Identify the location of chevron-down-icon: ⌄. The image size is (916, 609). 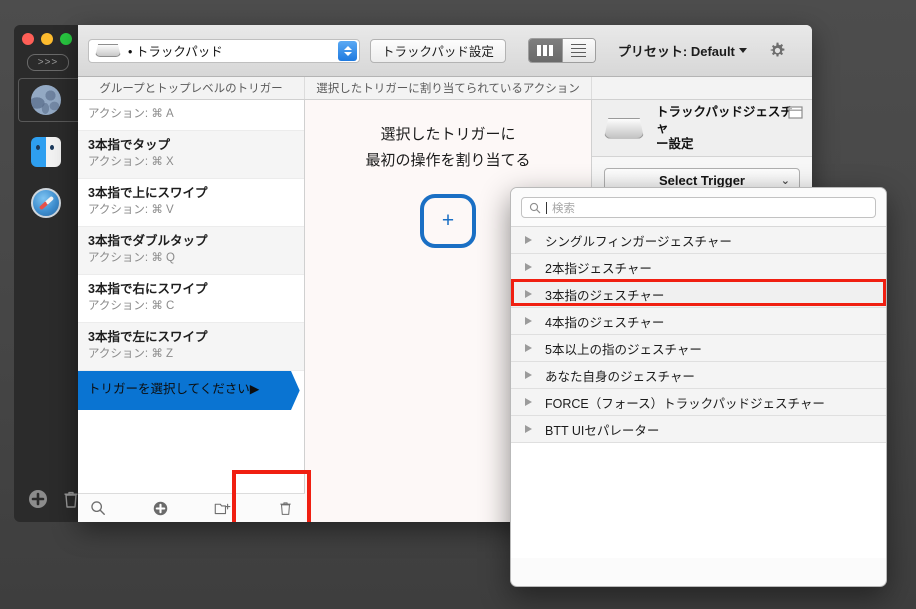
(785, 180).